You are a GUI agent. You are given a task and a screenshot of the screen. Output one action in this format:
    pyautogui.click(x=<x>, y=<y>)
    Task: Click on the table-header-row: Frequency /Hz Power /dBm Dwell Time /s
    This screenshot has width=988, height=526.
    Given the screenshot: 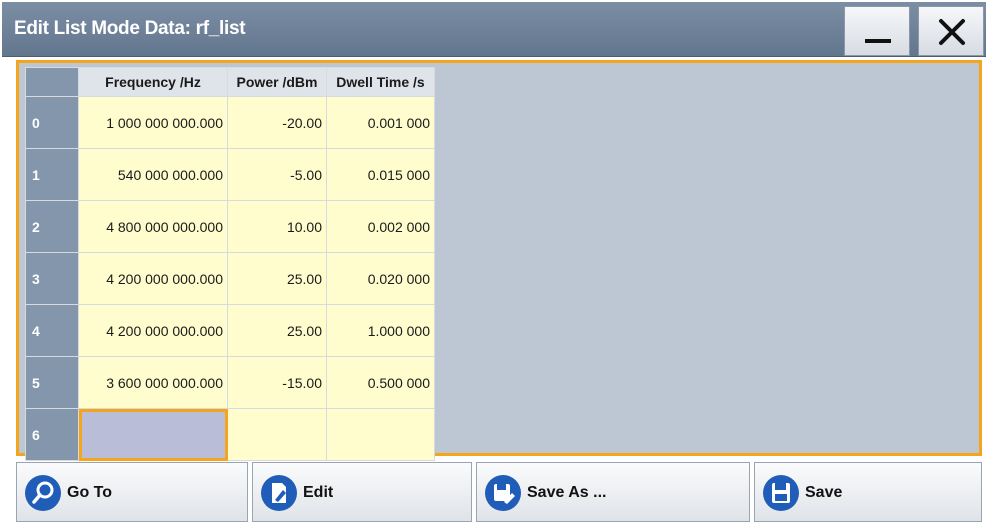 What is the action you would take?
    pyautogui.click(x=230, y=82)
    